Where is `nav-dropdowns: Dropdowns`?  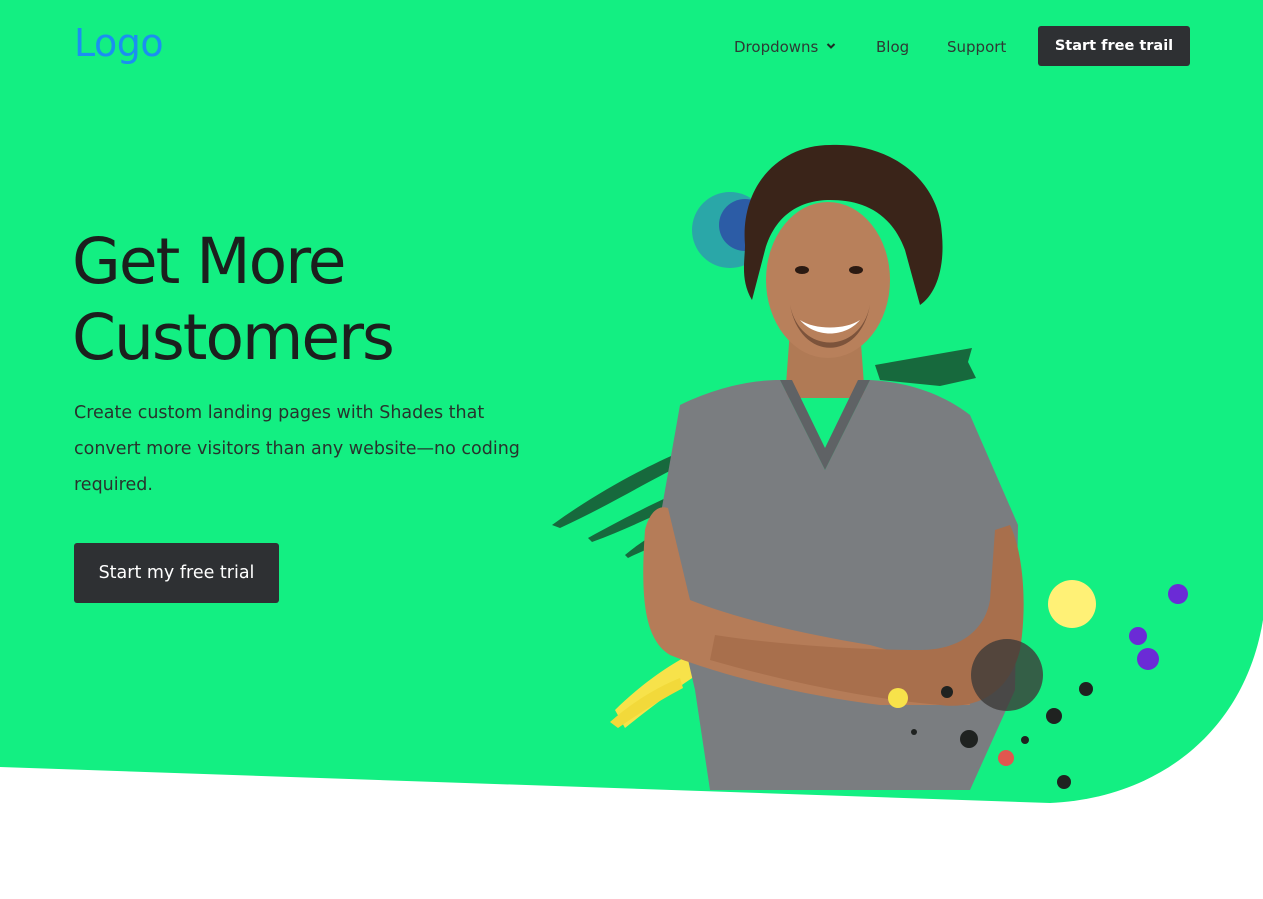
nav-dropdowns: Dropdowns is located at coordinates (776, 47).